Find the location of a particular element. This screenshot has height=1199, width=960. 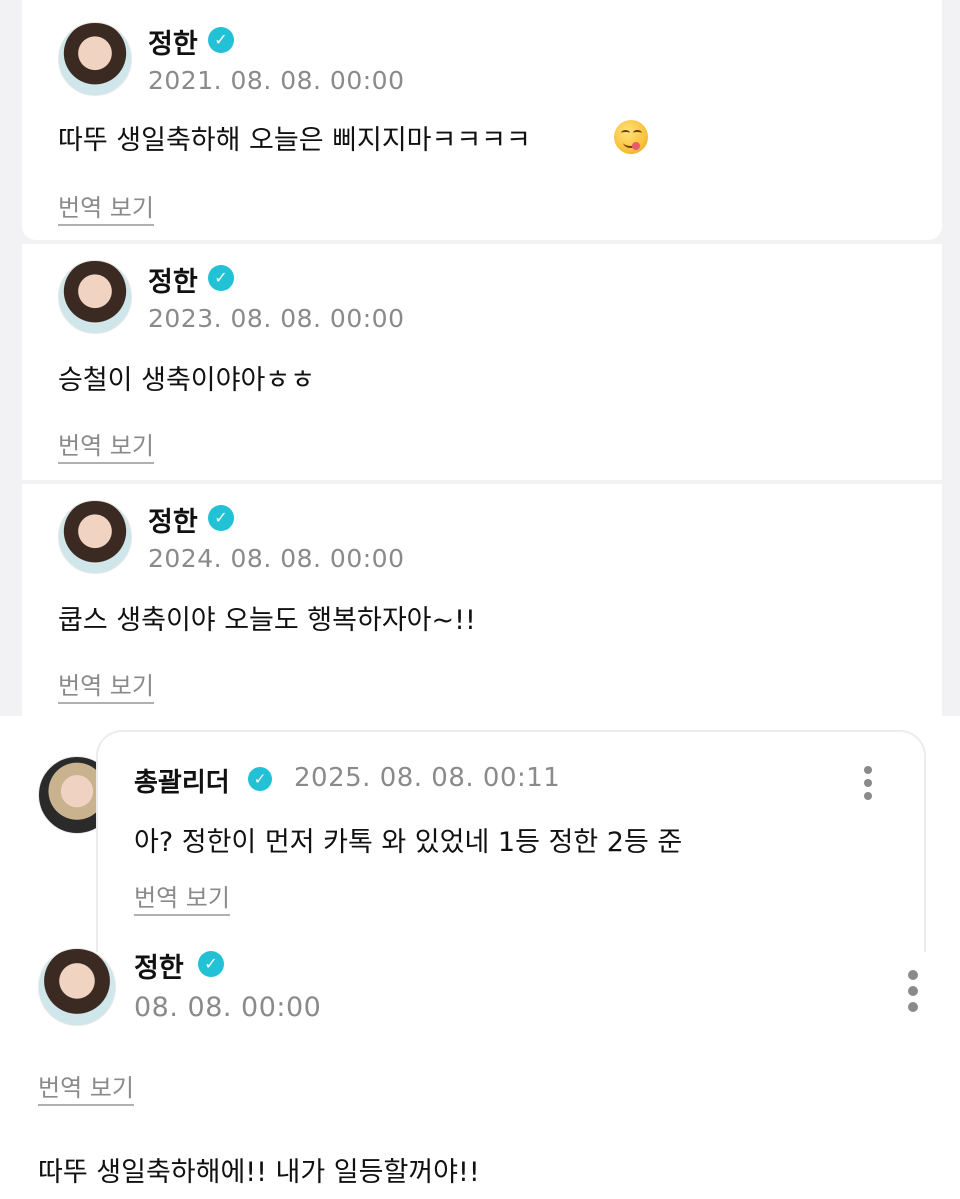

post-date: 2021. 08. 08. 00:00 is located at coordinates (276, 80).